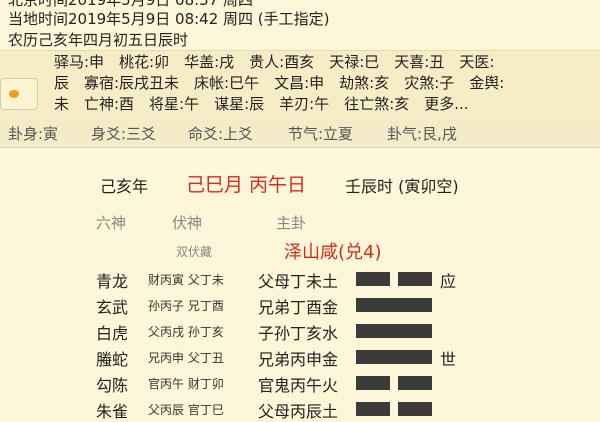 The height and width of the screenshot is (422, 600). I want to click on yao-row: 朱雀 父丙辰 官丁巳 父母丙辰土, so click(300, 410).